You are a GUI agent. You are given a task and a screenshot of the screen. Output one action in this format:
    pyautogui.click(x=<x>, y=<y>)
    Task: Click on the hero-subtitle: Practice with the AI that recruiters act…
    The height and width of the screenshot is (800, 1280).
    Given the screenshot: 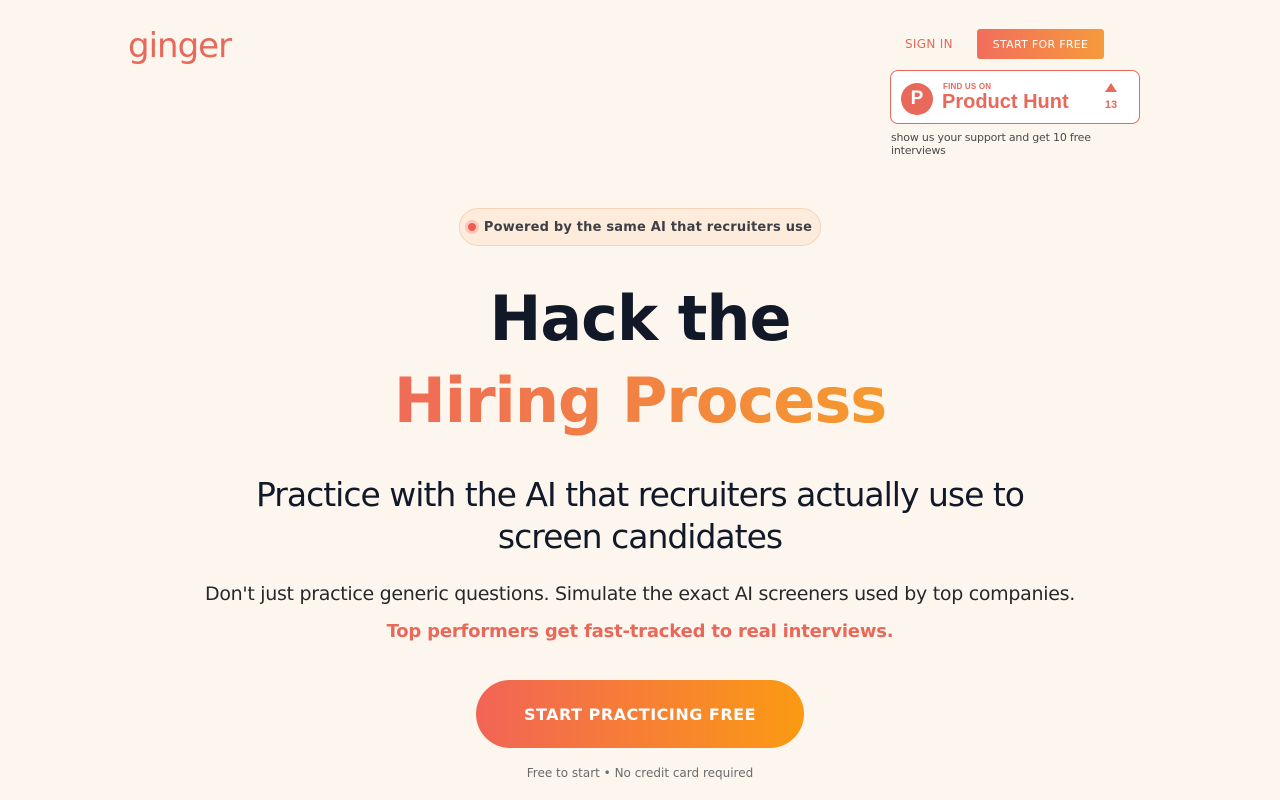 What is the action you would take?
    pyautogui.click(x=640, y=515)
    